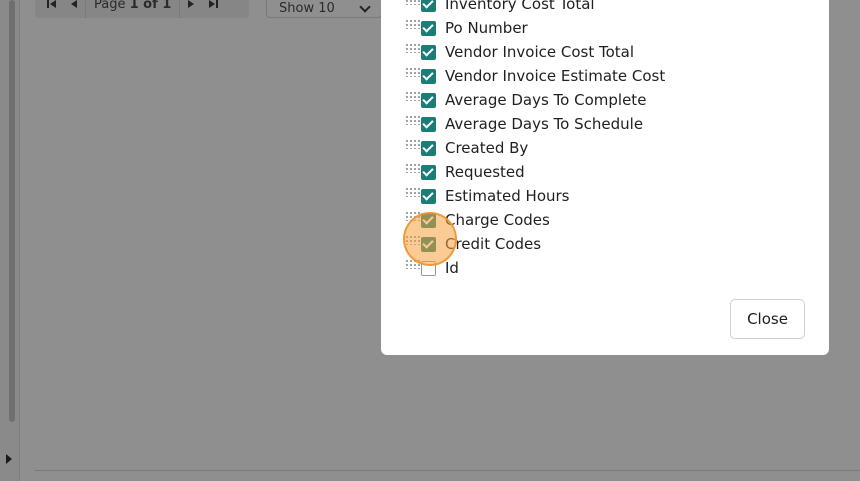 The width and height of the screenshot is (860, 481). I want to click on previous-page-icon, so click(74, 7).